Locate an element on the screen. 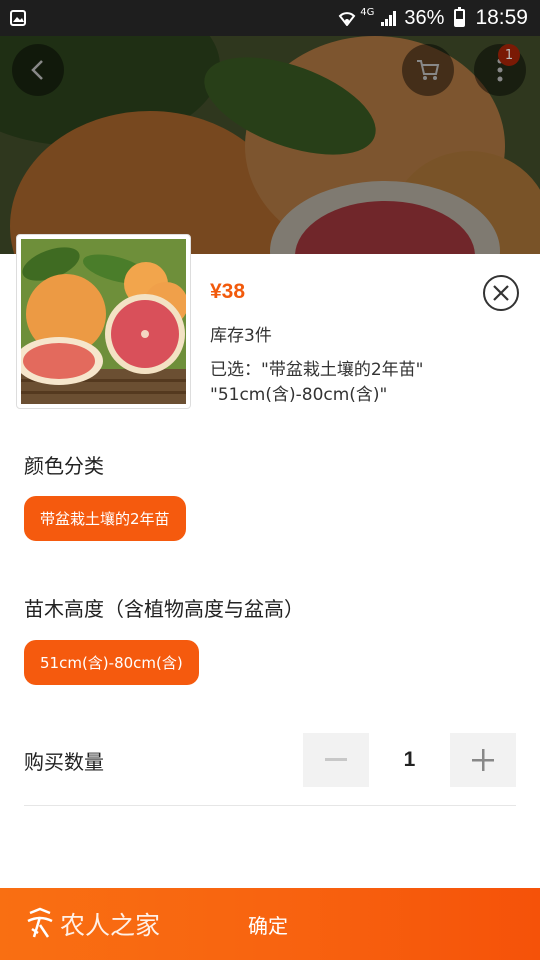 Image resolution: width=540 pixels, height=960 pixels. cart-button is located at coordinates (428, 70).